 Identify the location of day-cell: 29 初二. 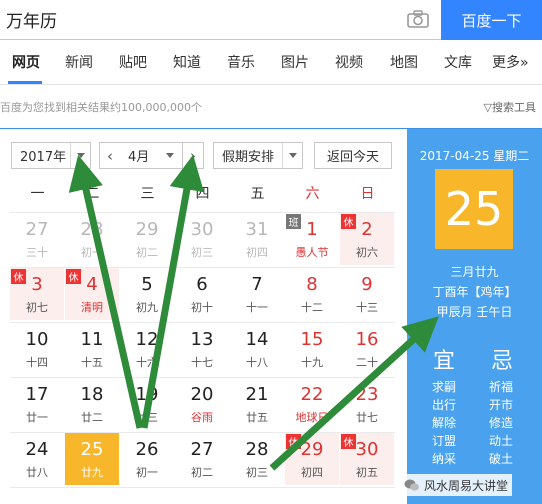
(147, 239).